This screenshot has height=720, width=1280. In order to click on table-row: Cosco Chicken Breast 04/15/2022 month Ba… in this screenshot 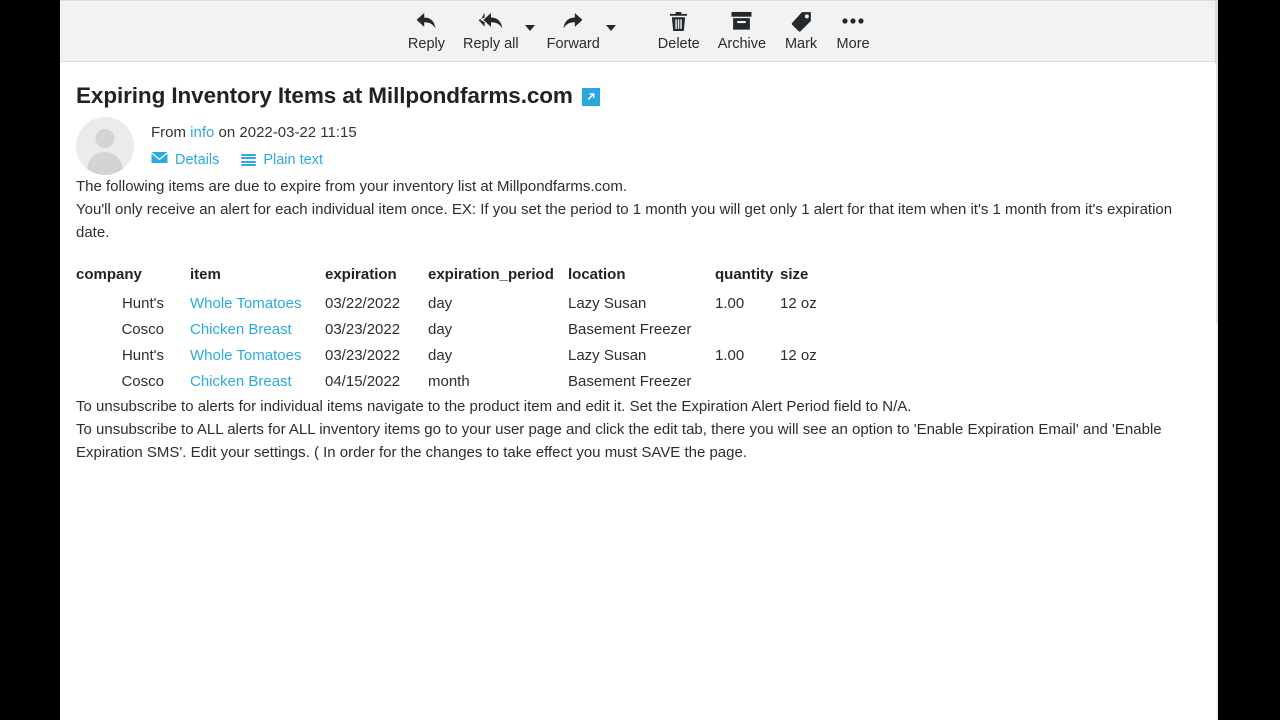, I will do `click(463, 382)`.